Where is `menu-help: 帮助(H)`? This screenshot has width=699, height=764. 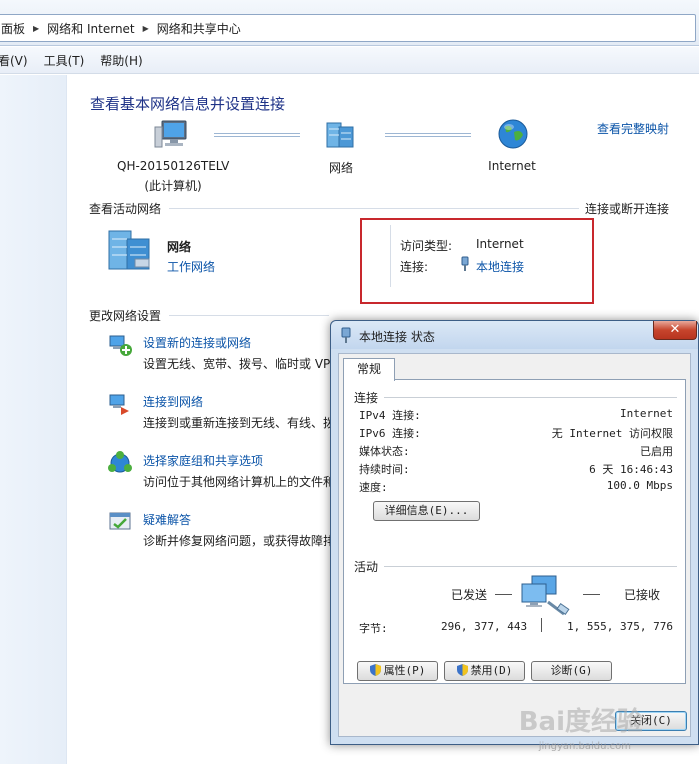
menu-help: 帮助(H) is located at coordinates (121, 60).